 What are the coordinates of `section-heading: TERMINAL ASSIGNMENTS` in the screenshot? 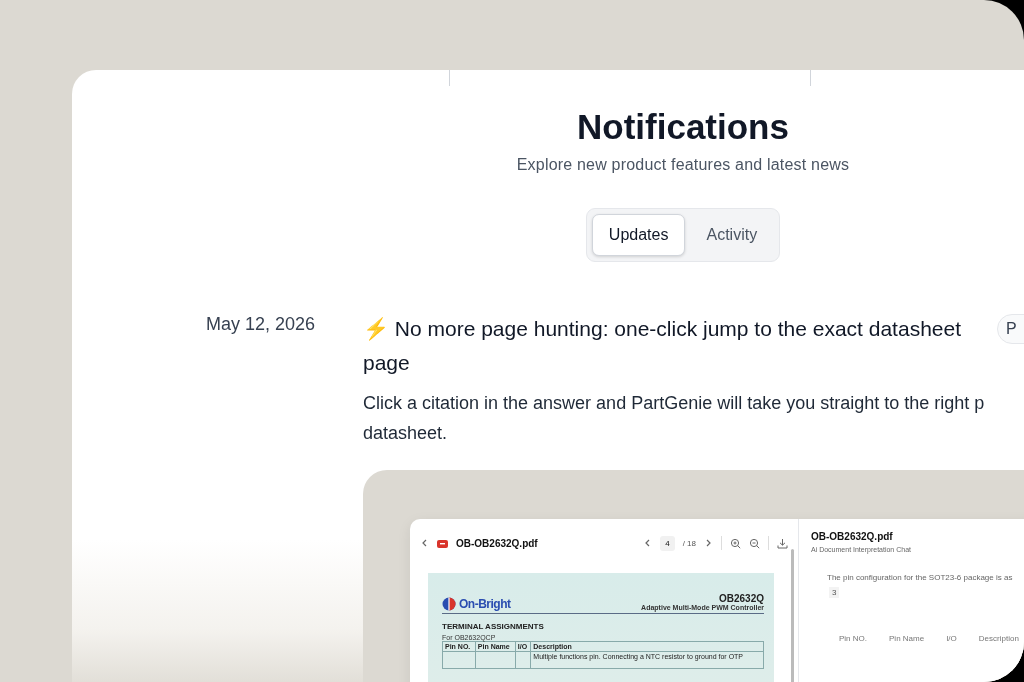 It's located at (493, 626).